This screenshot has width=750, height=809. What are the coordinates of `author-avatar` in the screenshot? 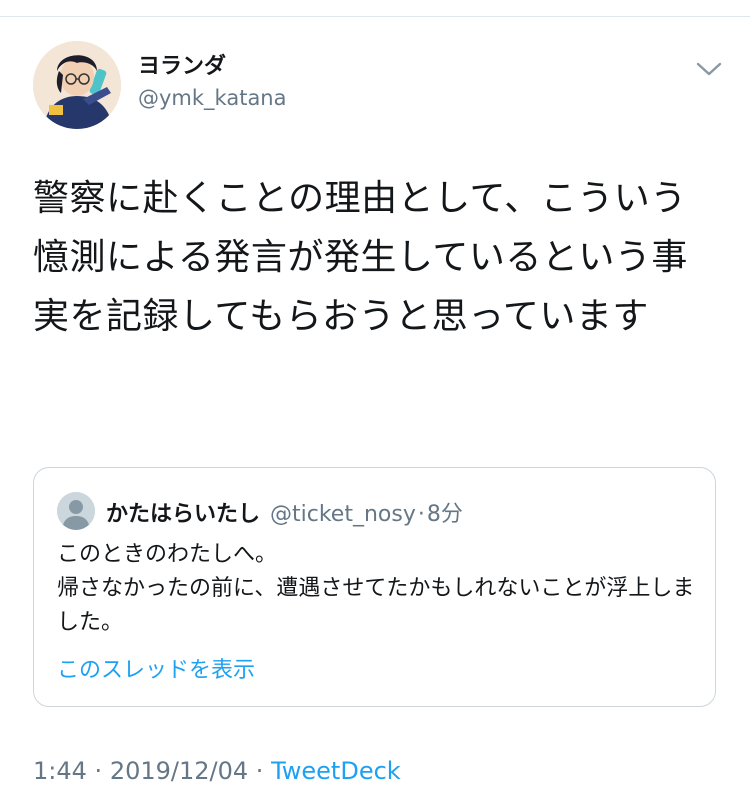 It's located at (77, 85).